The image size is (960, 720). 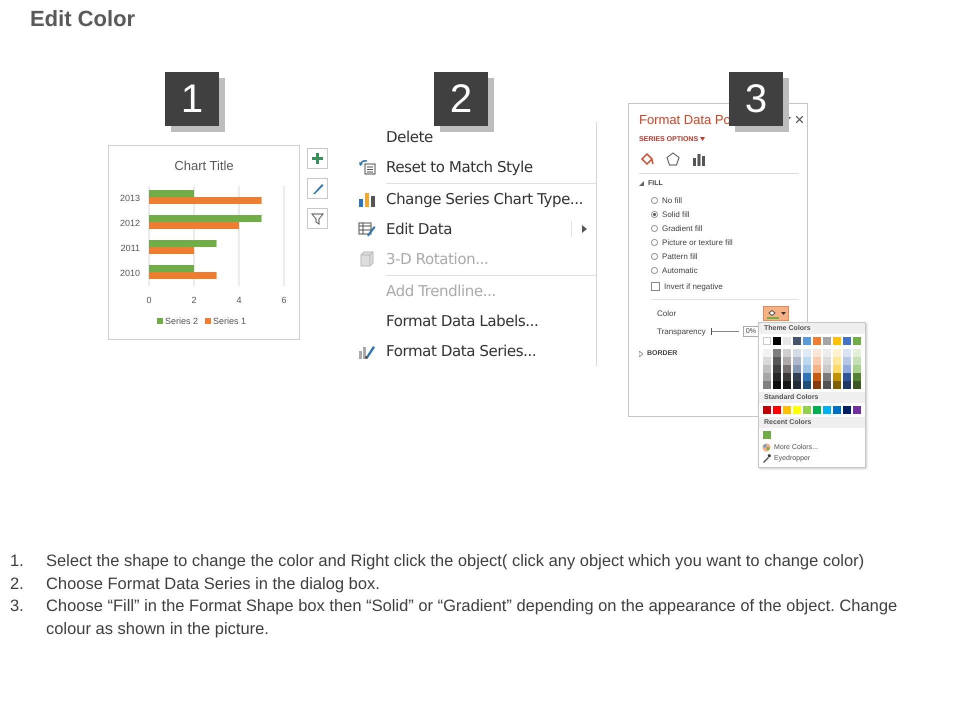 I want to click on axis-tick-label: 2, so click(x=194, y=300).